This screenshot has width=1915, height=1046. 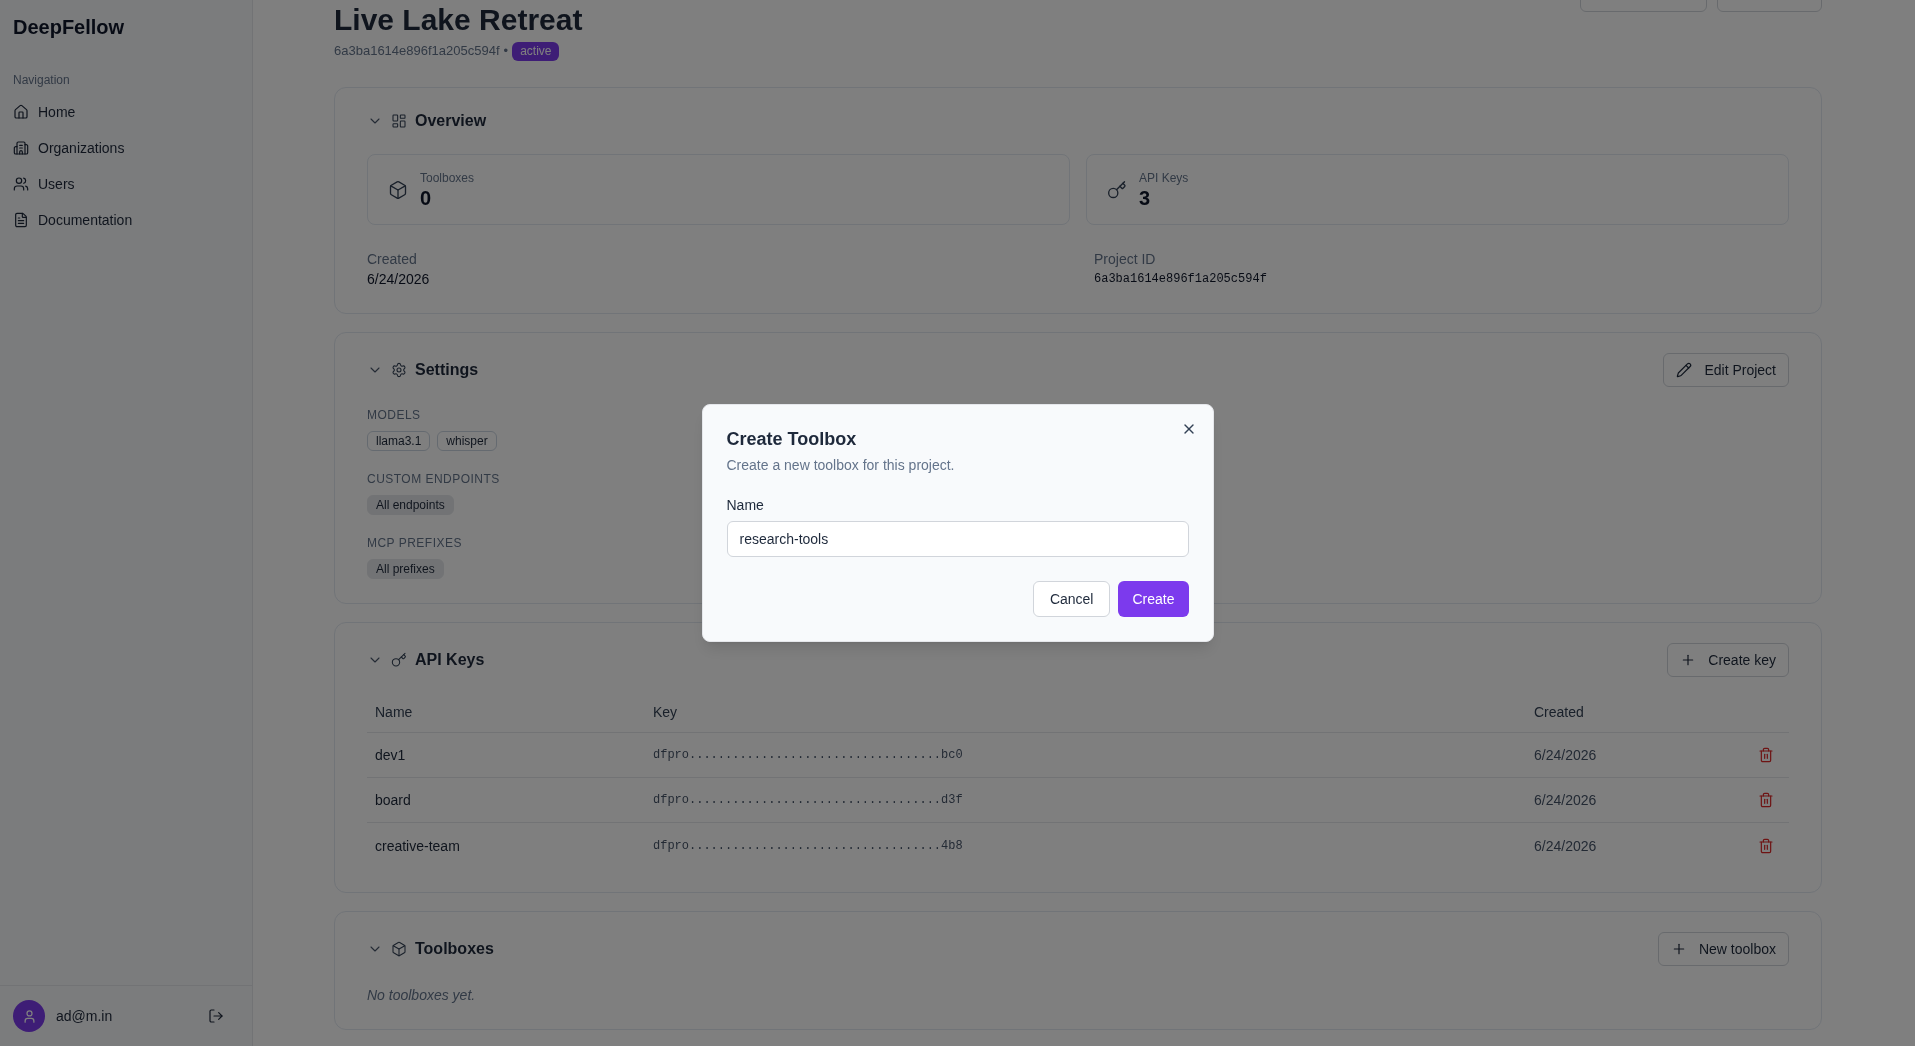 What do you see at coordinates (21, 112) in the screenshot?
I see `house-icon` at bounding box center [21, 112].